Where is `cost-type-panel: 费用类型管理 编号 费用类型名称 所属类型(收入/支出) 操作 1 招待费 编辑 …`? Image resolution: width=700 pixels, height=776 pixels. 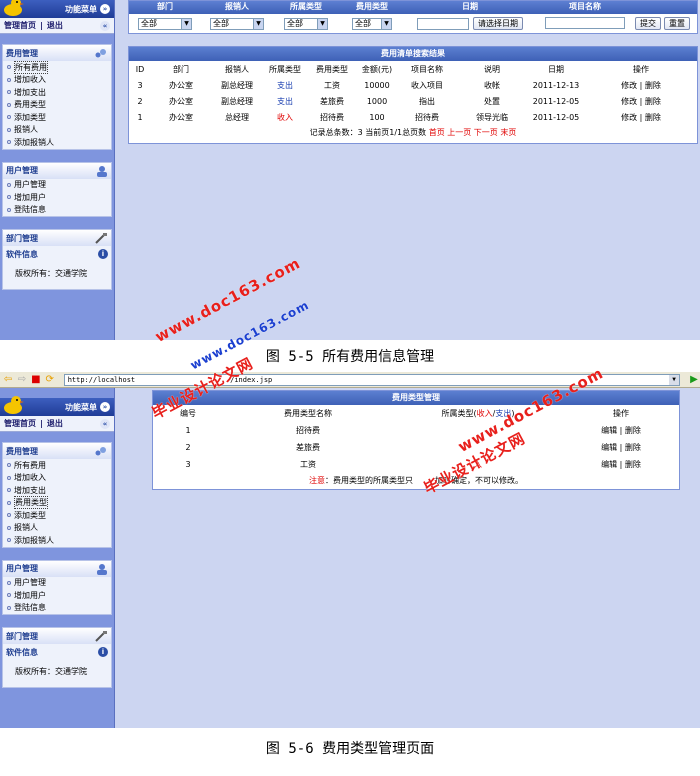 cost-type-panel: 费用类型管理 编号 费用类型名称 所属类型(收入/支出) 操作 1 招待费 编辑 … is located at coordinates (416, 440).